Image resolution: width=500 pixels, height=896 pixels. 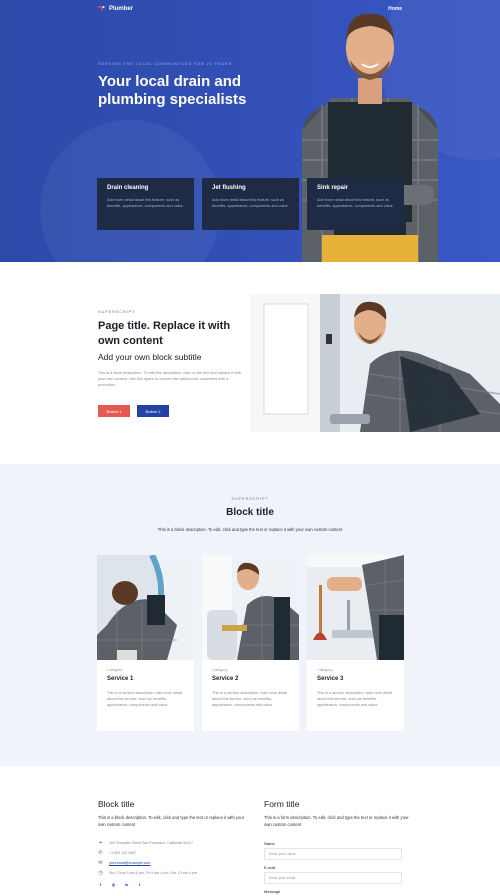 I want to click on name-label: Name, so click(x=269, y=843).